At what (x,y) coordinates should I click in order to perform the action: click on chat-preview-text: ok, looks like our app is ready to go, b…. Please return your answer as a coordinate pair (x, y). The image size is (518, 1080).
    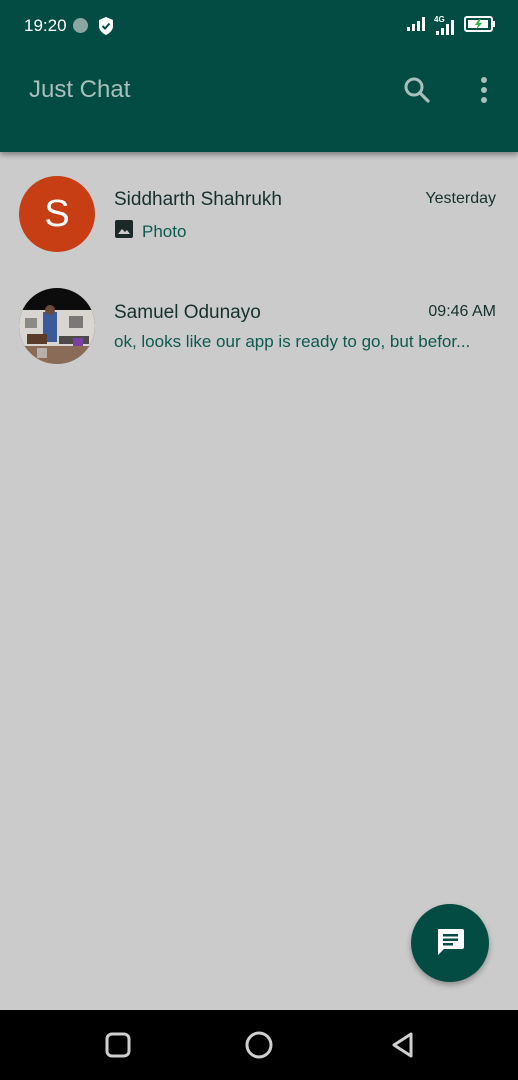
    Looking at the image, I should click on (292, 341).